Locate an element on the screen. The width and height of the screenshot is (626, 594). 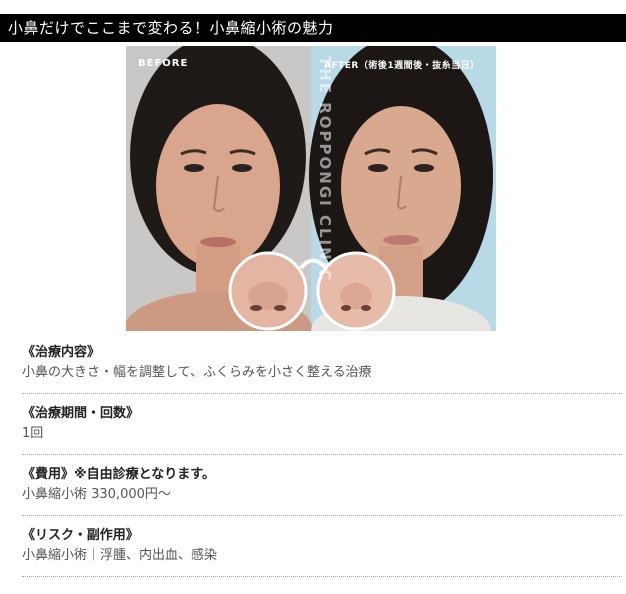
section-title-text: 《費用》 is located at coordinates (48, 474).